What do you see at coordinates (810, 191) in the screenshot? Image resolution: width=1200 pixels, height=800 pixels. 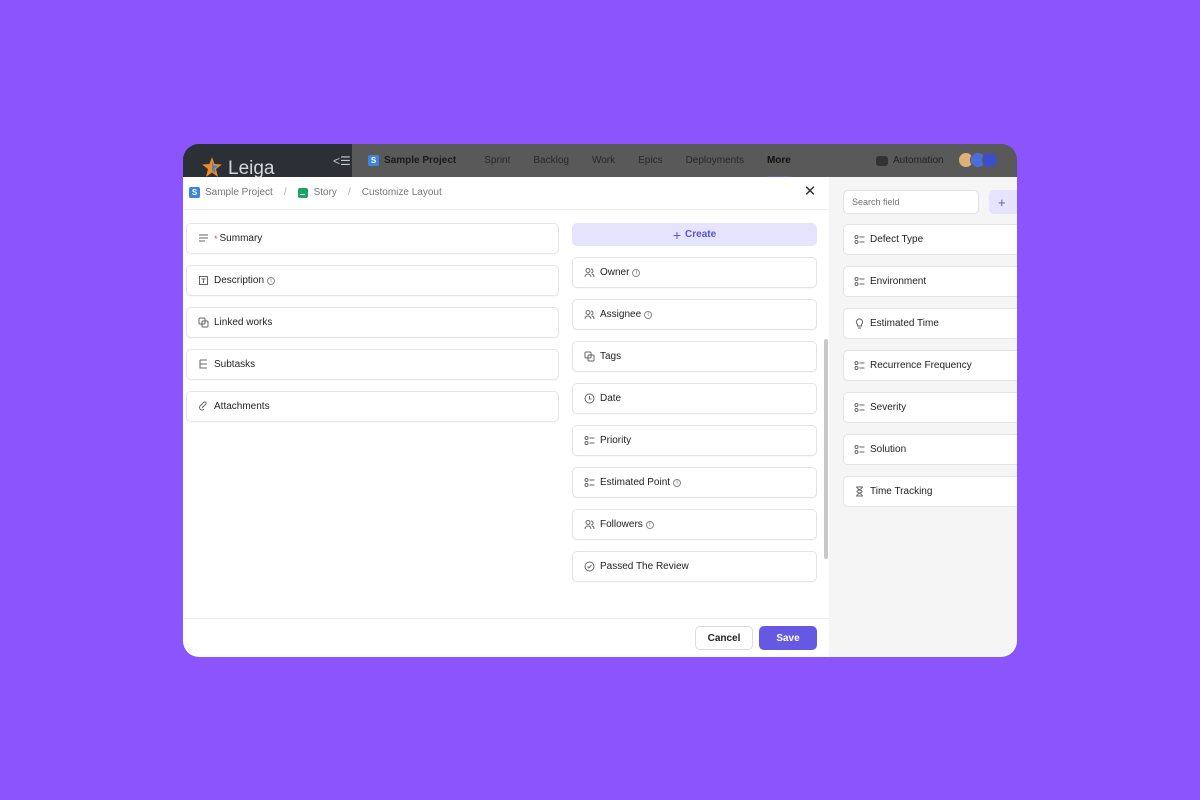 I see `close-icon: ✕` at bounding box center [810, 191].